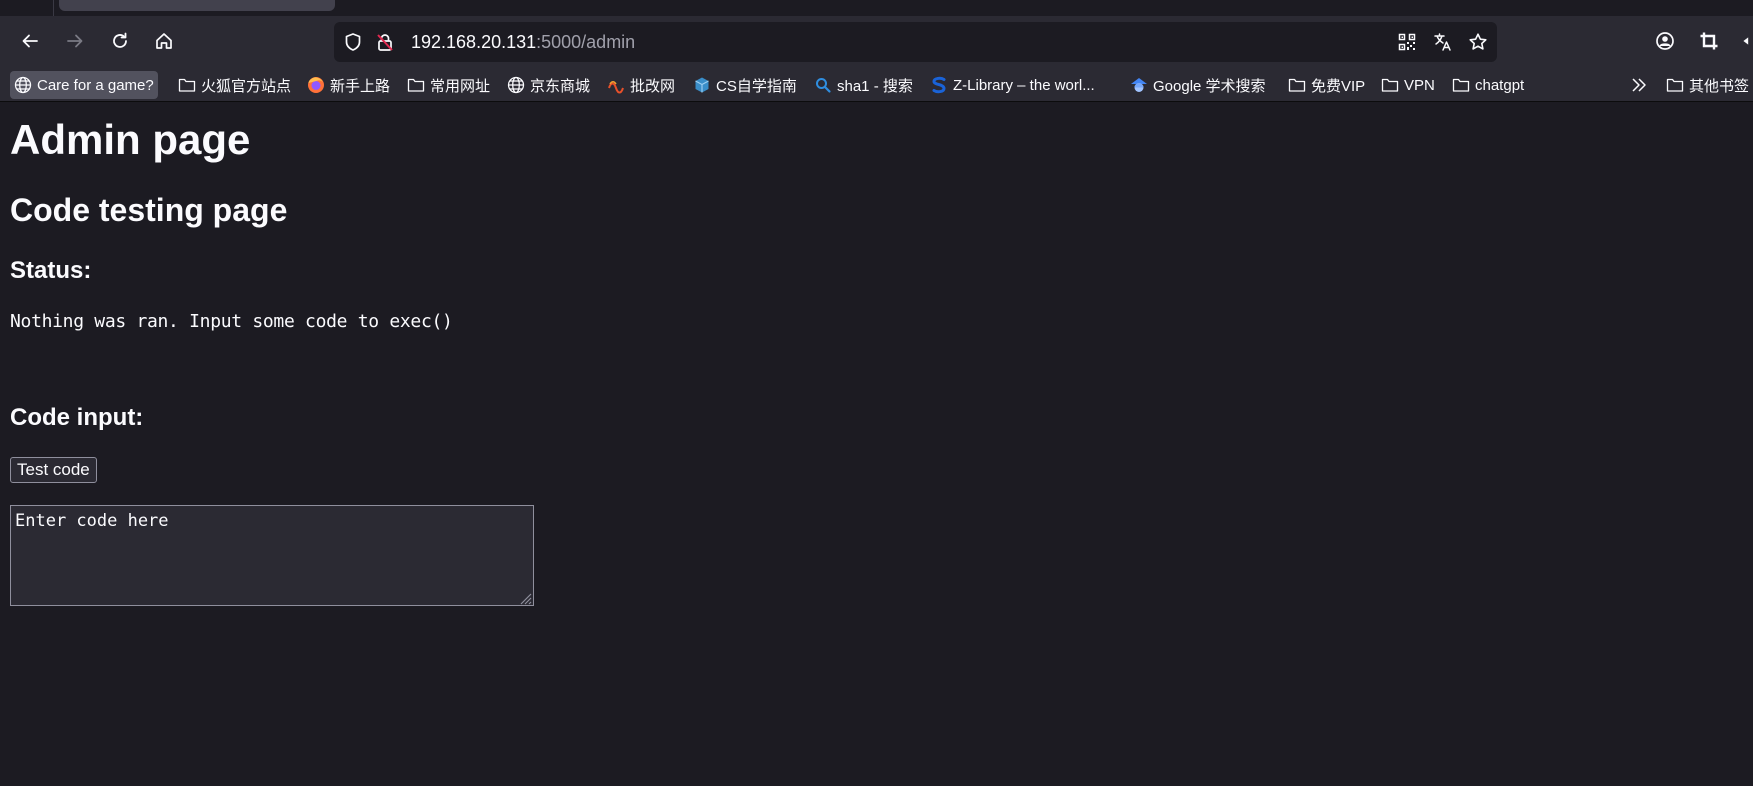 This screenshot has height=786, width=1753. I want to click on pigai-icon, so click(616, 85).